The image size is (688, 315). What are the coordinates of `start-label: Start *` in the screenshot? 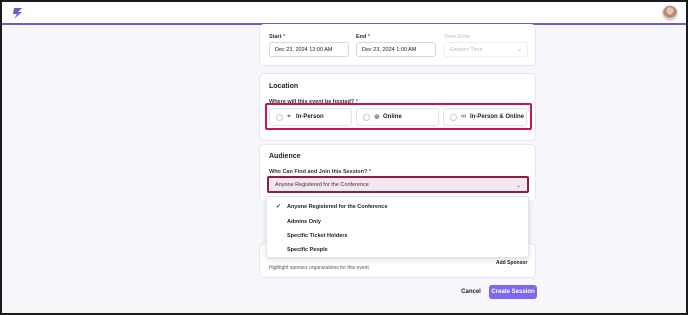 It's located at (277, 37).